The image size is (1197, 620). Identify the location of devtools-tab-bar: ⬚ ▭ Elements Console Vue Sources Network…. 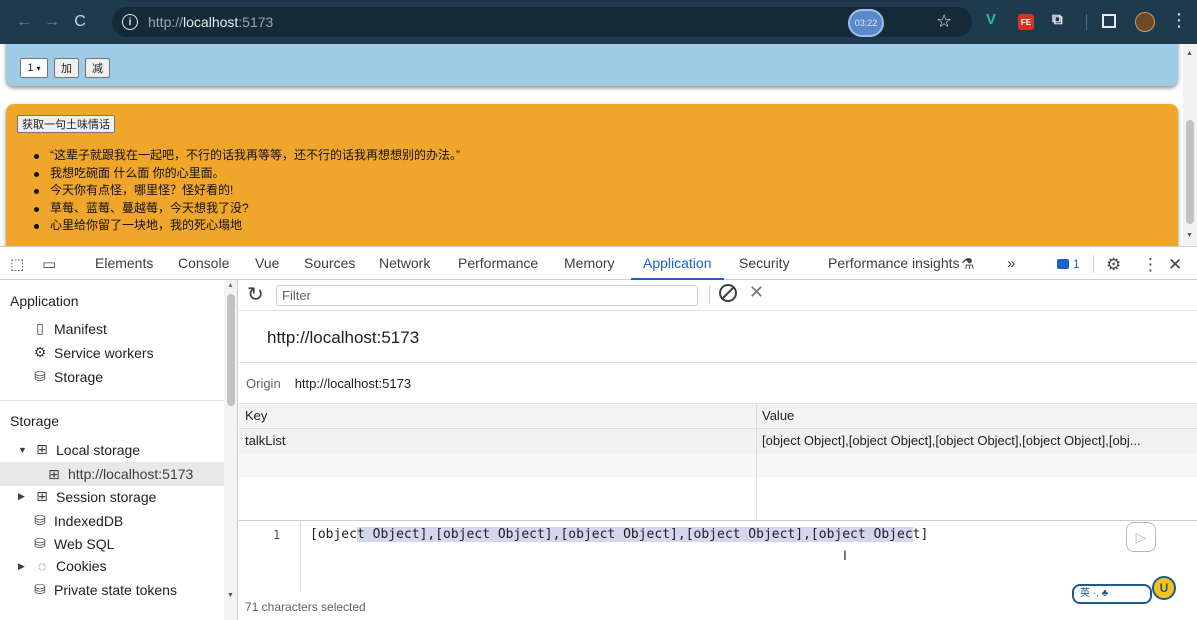
(598, 263).